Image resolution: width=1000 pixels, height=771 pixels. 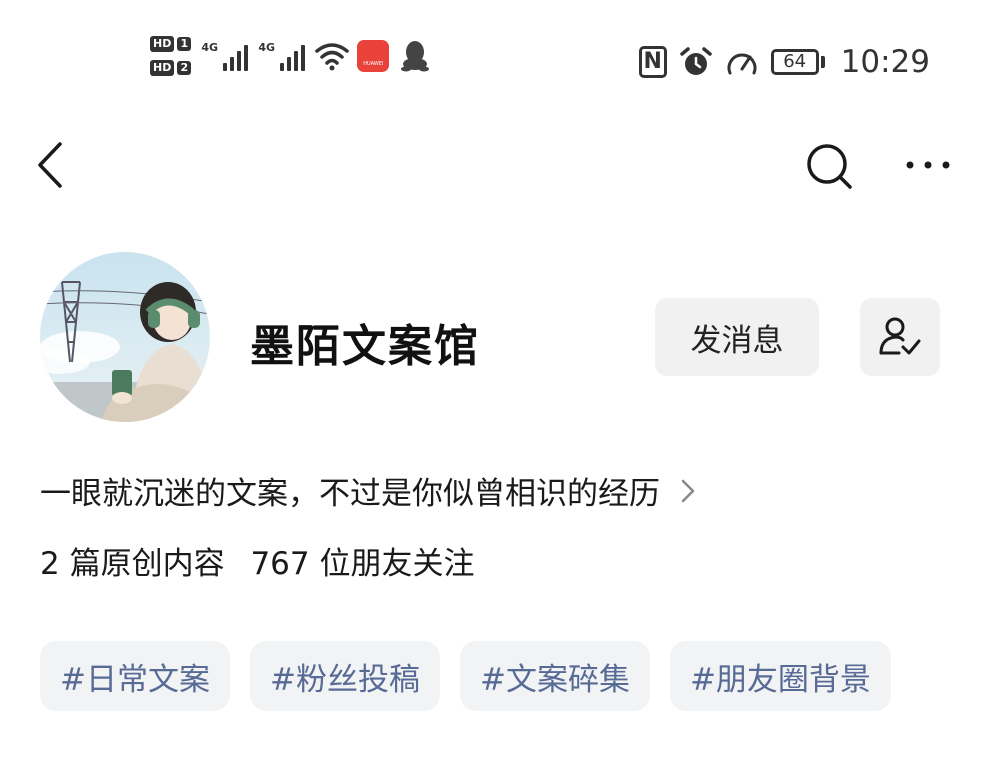 I want to click on profile-stats: 2 篇原创内容 767 位朋友关注, so click(x=265, y=560).